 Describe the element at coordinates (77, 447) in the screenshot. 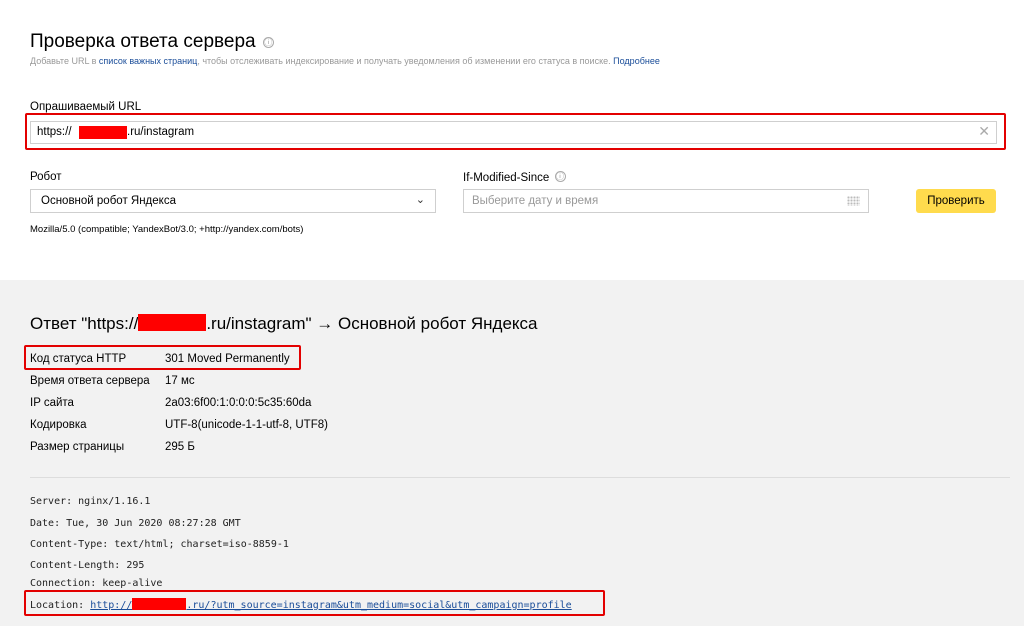

I see `page-size-label: Размер страницы` at that location.